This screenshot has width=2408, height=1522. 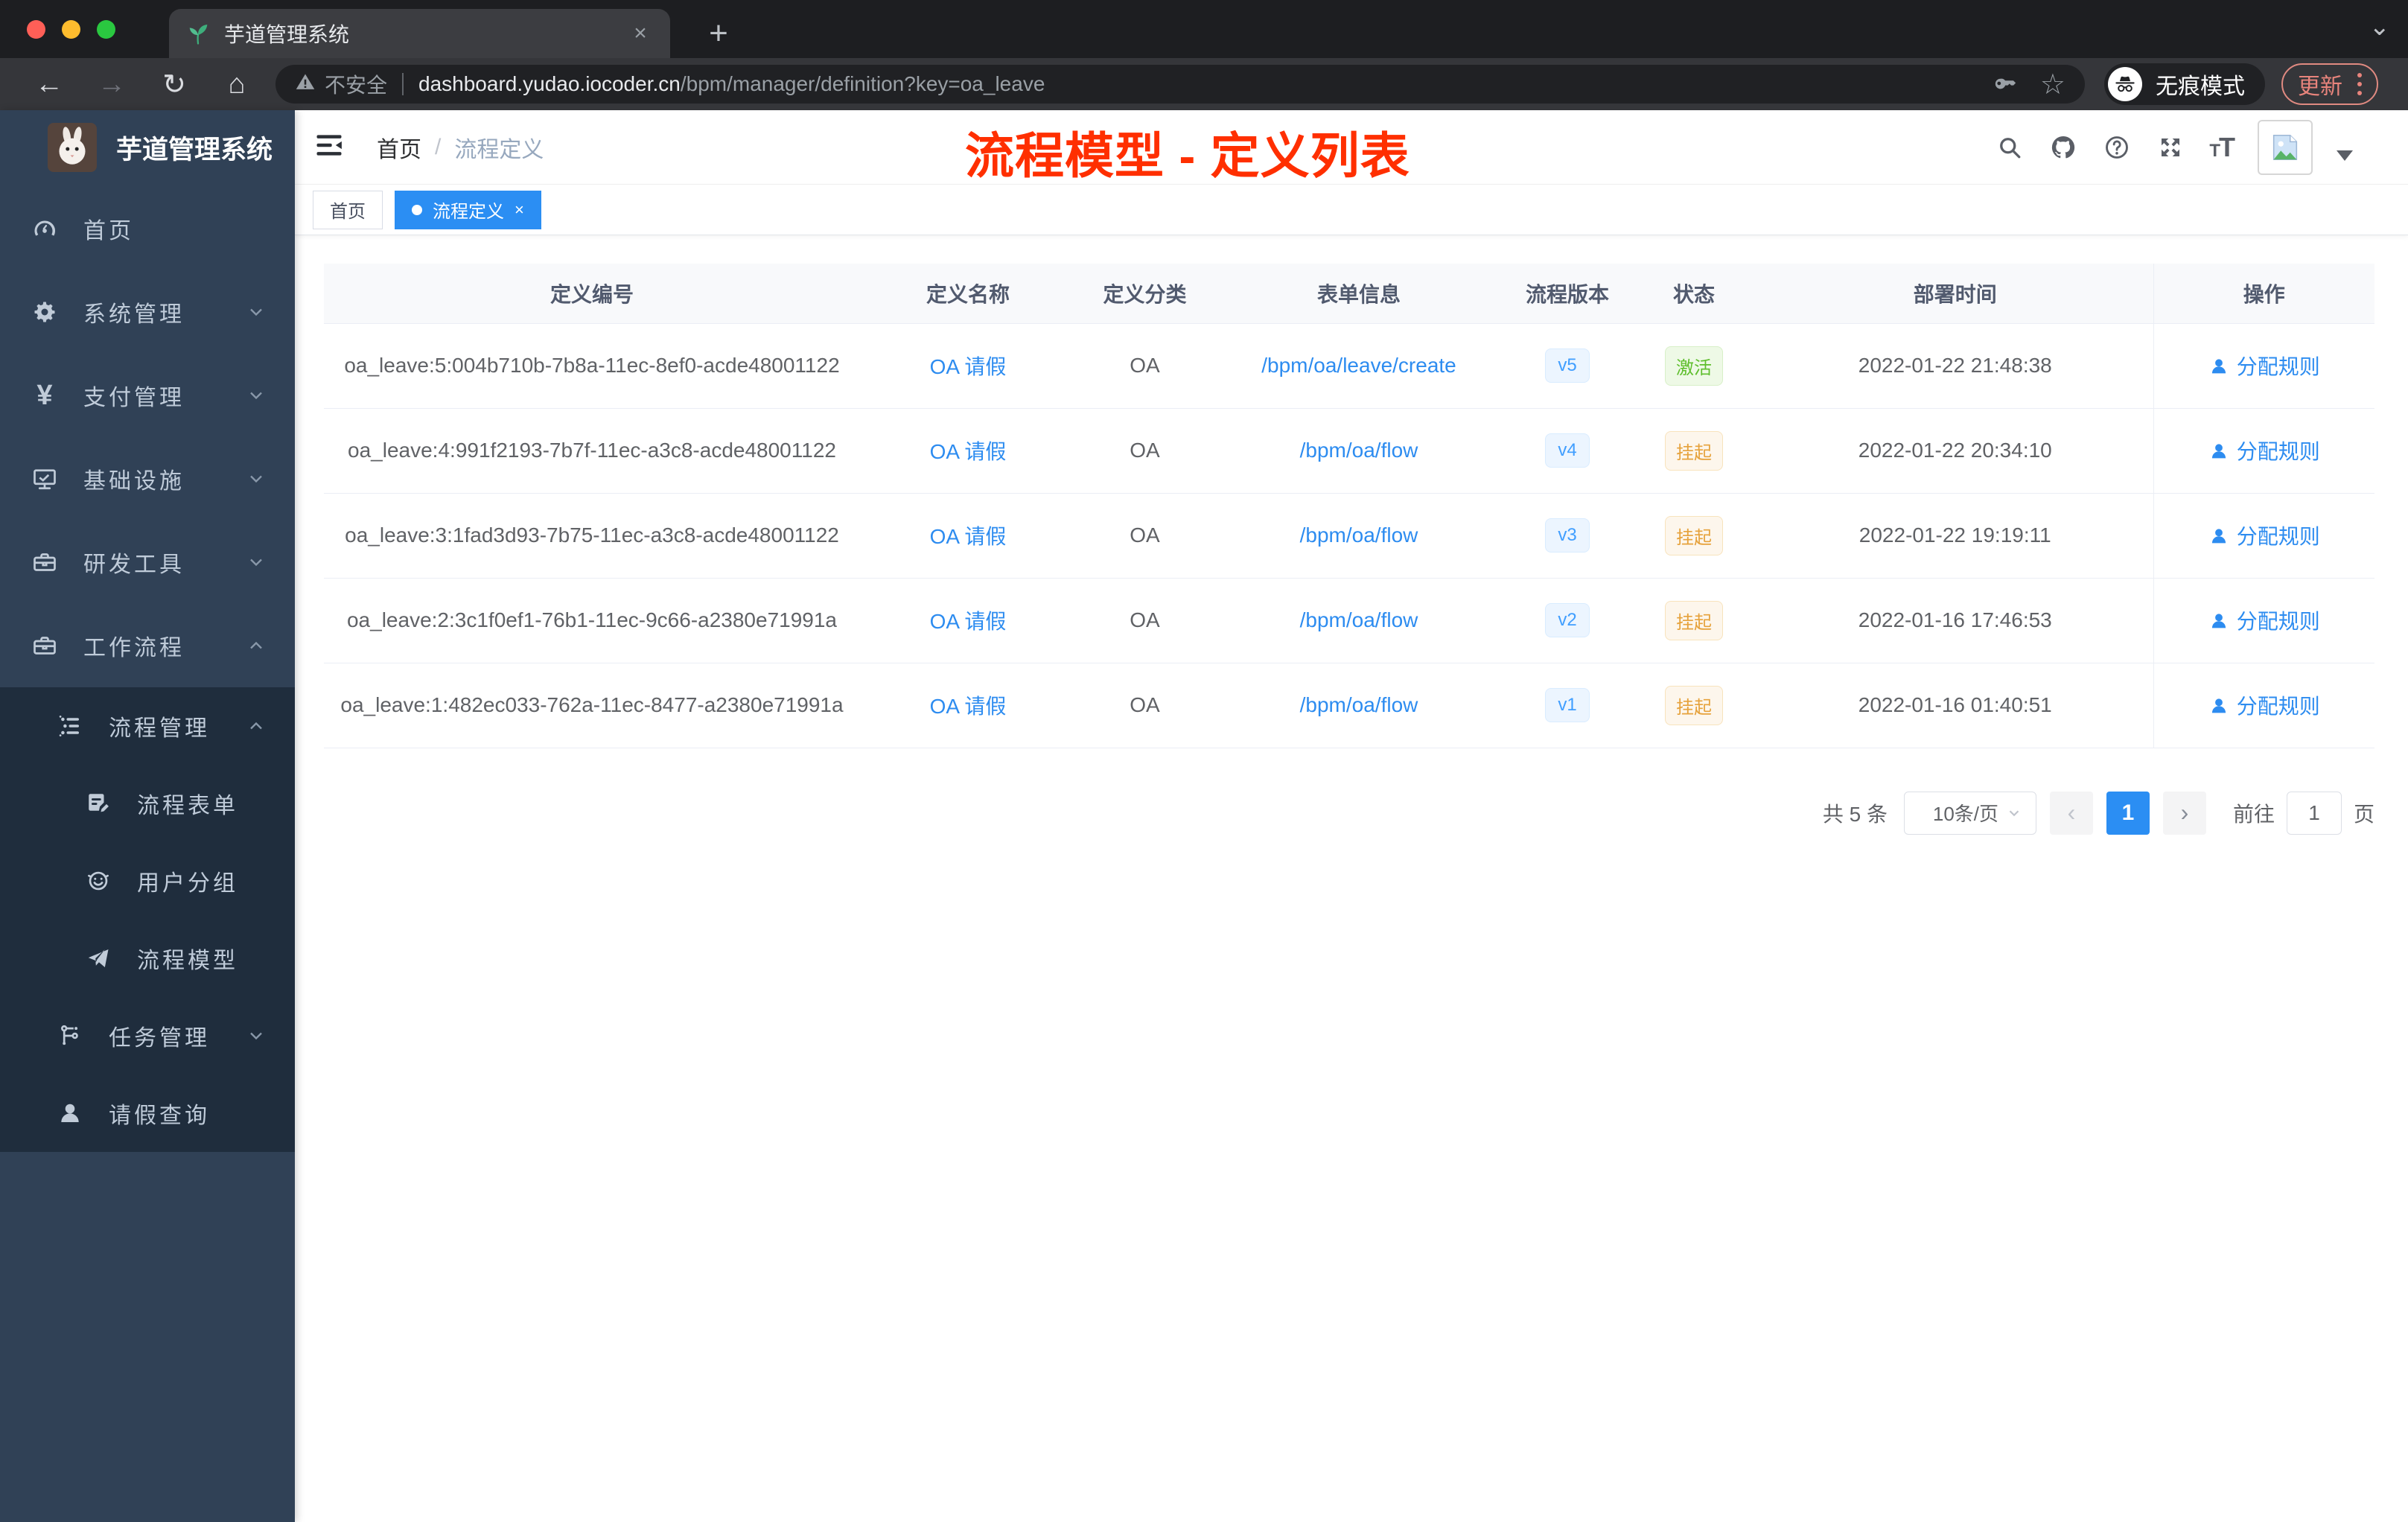 I want to click on sidebar-item-流程管理: 流程管理, so click(x=147, y=726).